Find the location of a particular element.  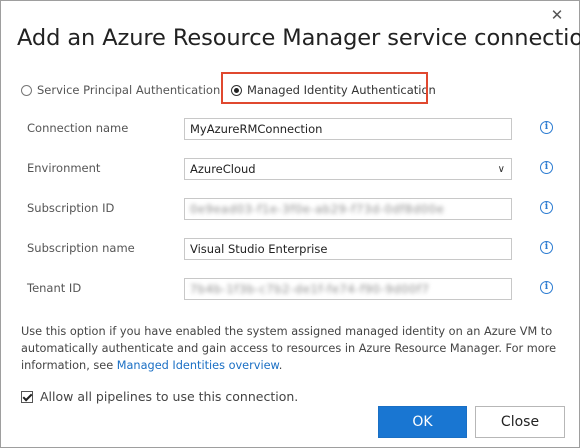

service-principal-radio is located at coordinates (26, 90).